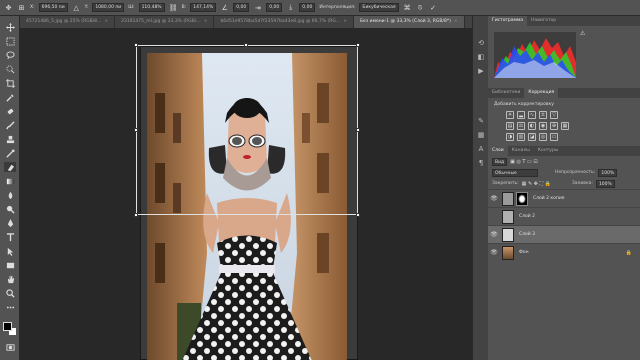  I want to click on height-field: 147,14%, so click(203, 7).